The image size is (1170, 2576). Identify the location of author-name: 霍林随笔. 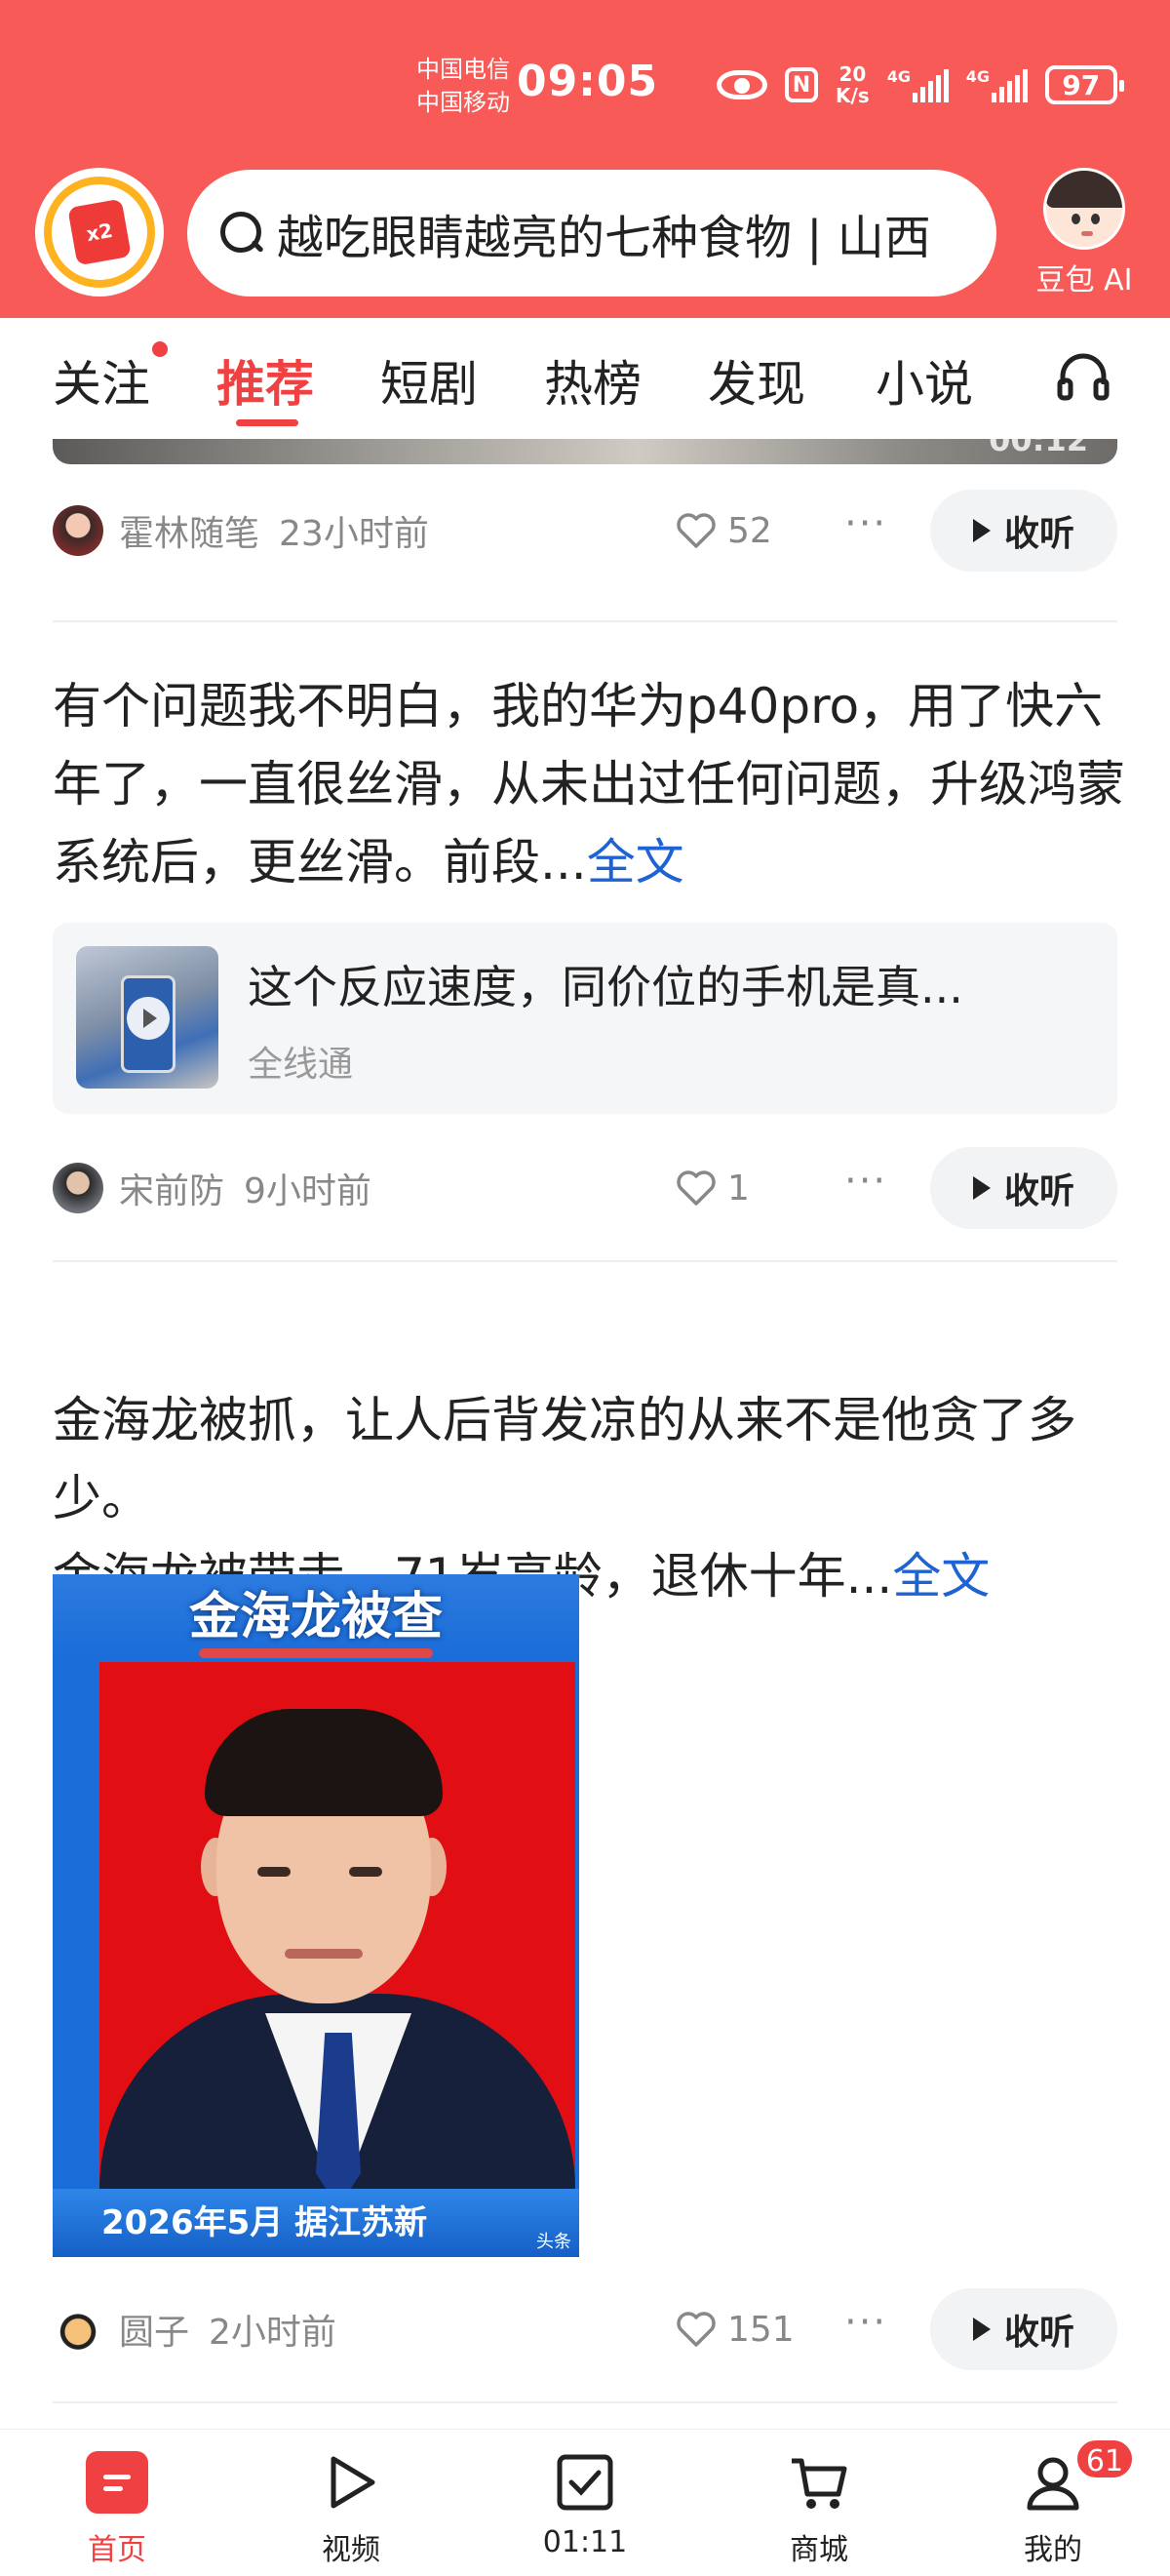
(189, 530).